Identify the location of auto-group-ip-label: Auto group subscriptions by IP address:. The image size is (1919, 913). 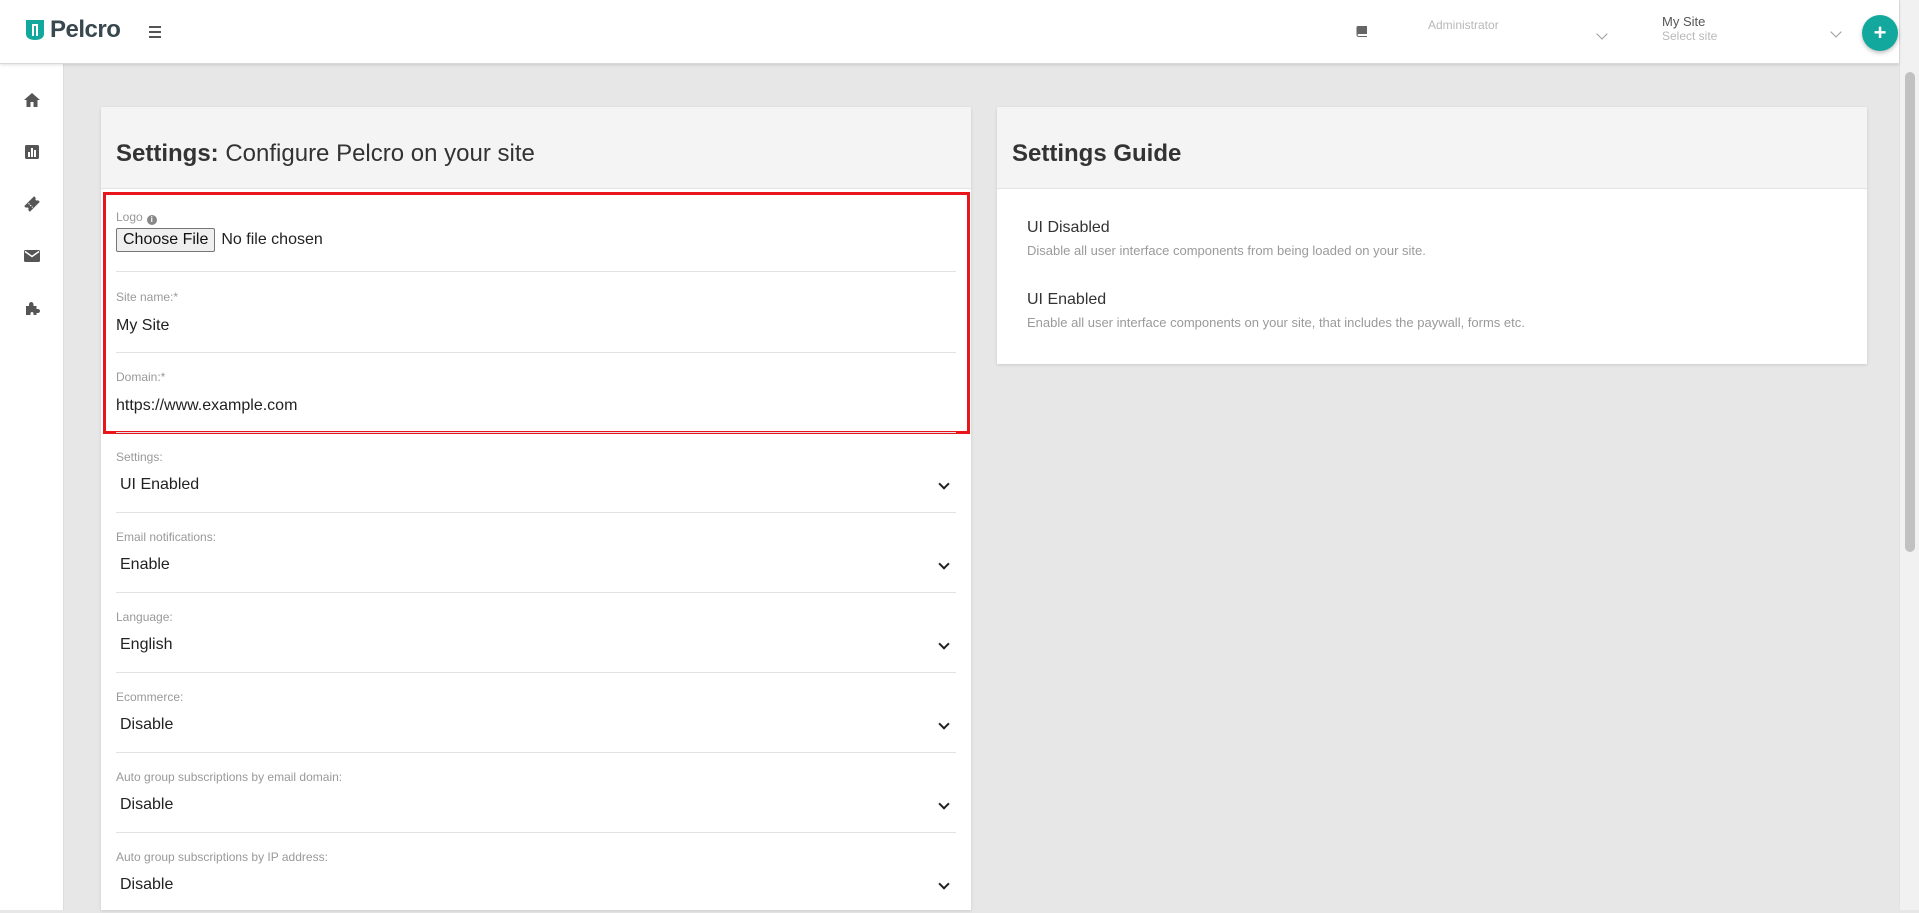
(222, 857).